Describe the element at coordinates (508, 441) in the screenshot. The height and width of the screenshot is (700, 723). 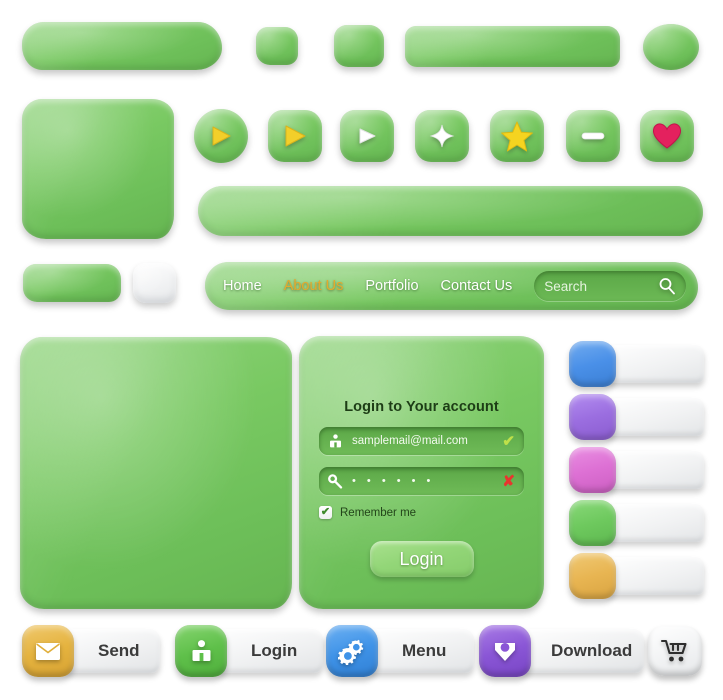
I see `email-status-badge: ✔` at that location.